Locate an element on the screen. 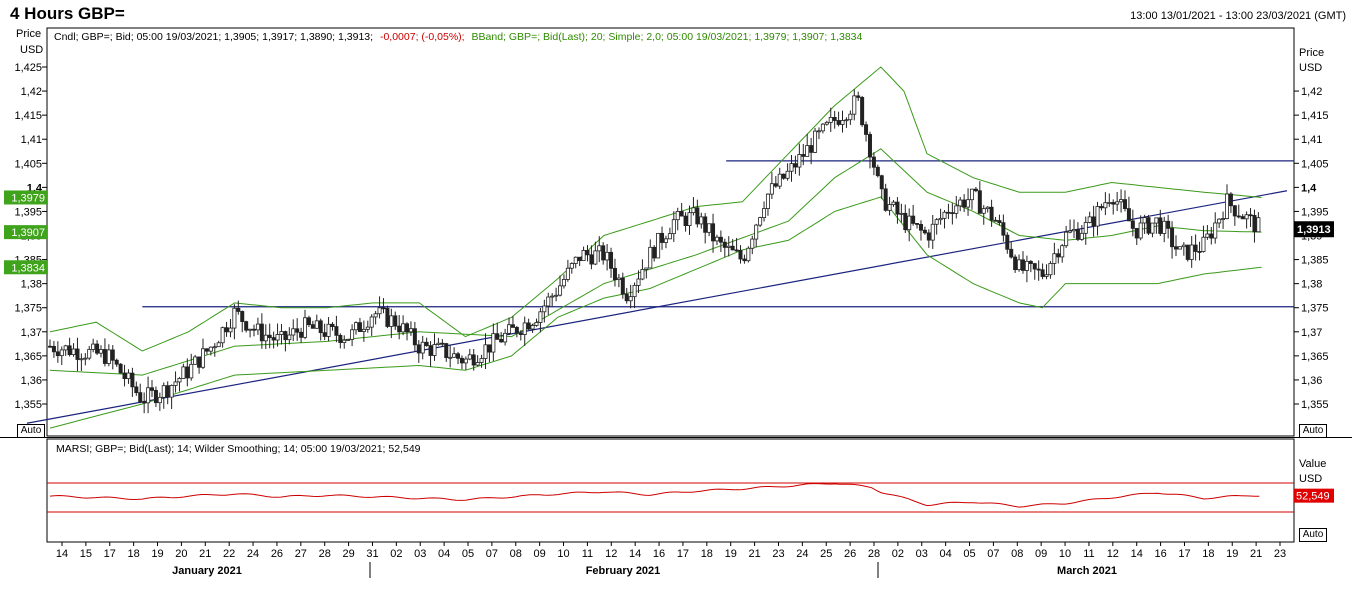 This screenshot has width=1352, height=596. rsi-auto-scale-button: Auto is located at coordinates (1313, 535).